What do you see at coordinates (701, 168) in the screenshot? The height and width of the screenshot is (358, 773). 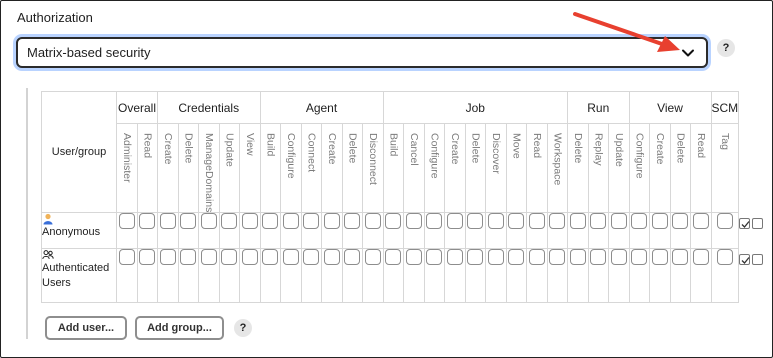 I see `permission-header: Read` at bounding box center [701, 168].